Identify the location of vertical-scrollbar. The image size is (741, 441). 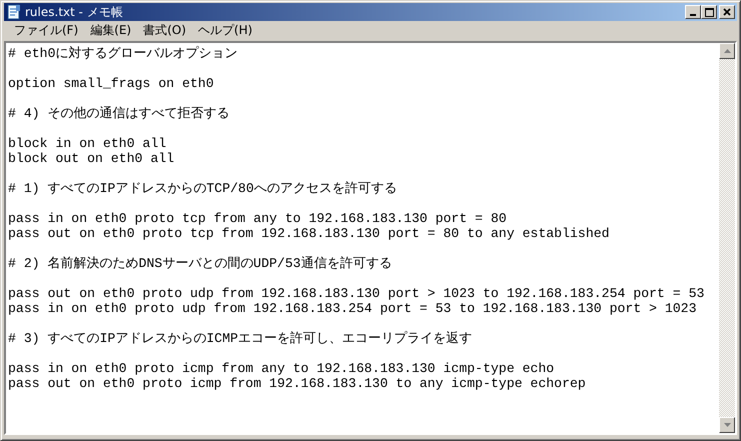
(727, 238).